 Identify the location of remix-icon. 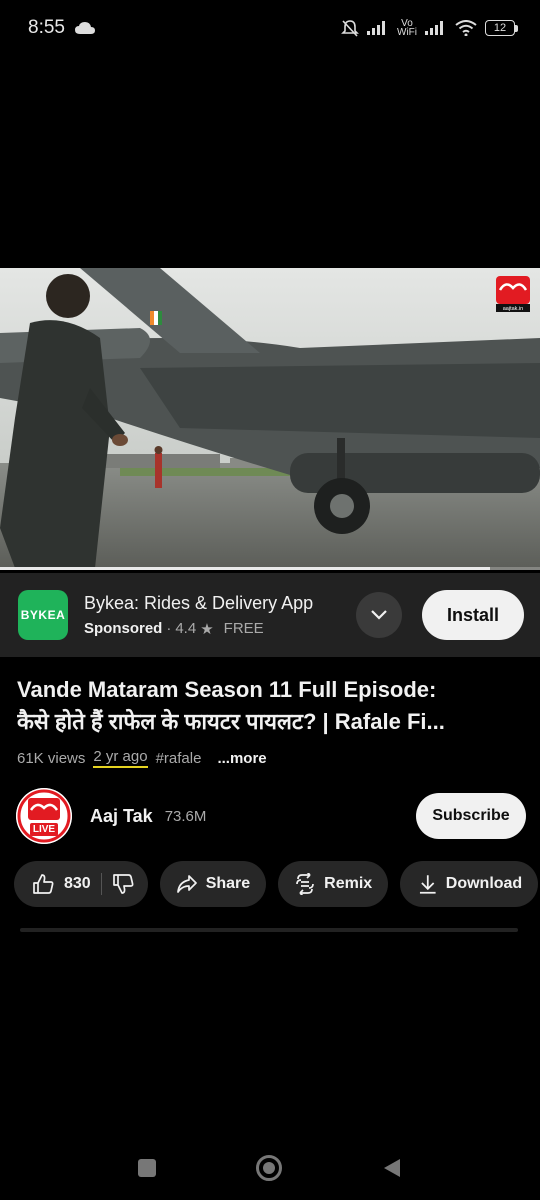
(305, 884).